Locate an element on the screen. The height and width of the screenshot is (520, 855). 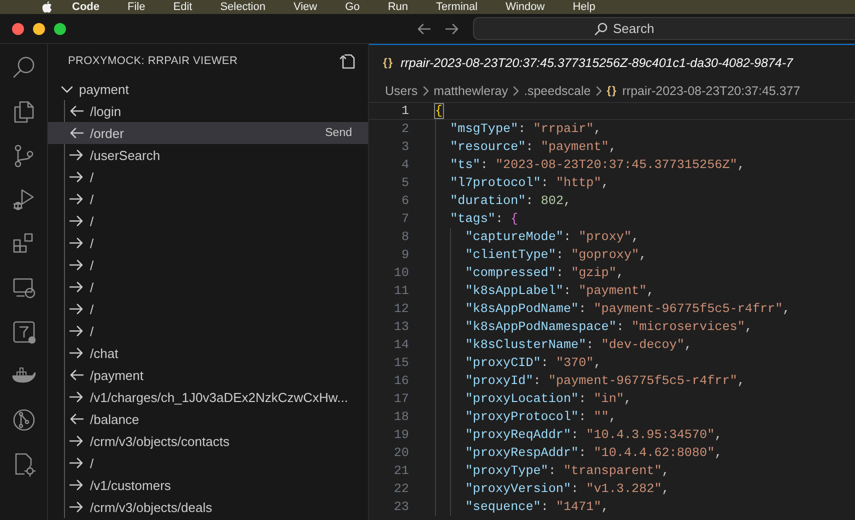
tree-item: /userSearch is located at coordinates (208, 155).